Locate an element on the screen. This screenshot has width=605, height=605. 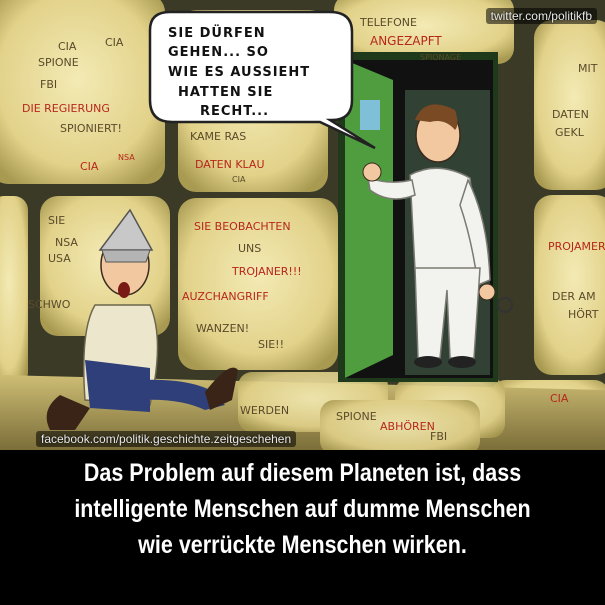
scribble: SIE!! is located at coordinates (271, 344).